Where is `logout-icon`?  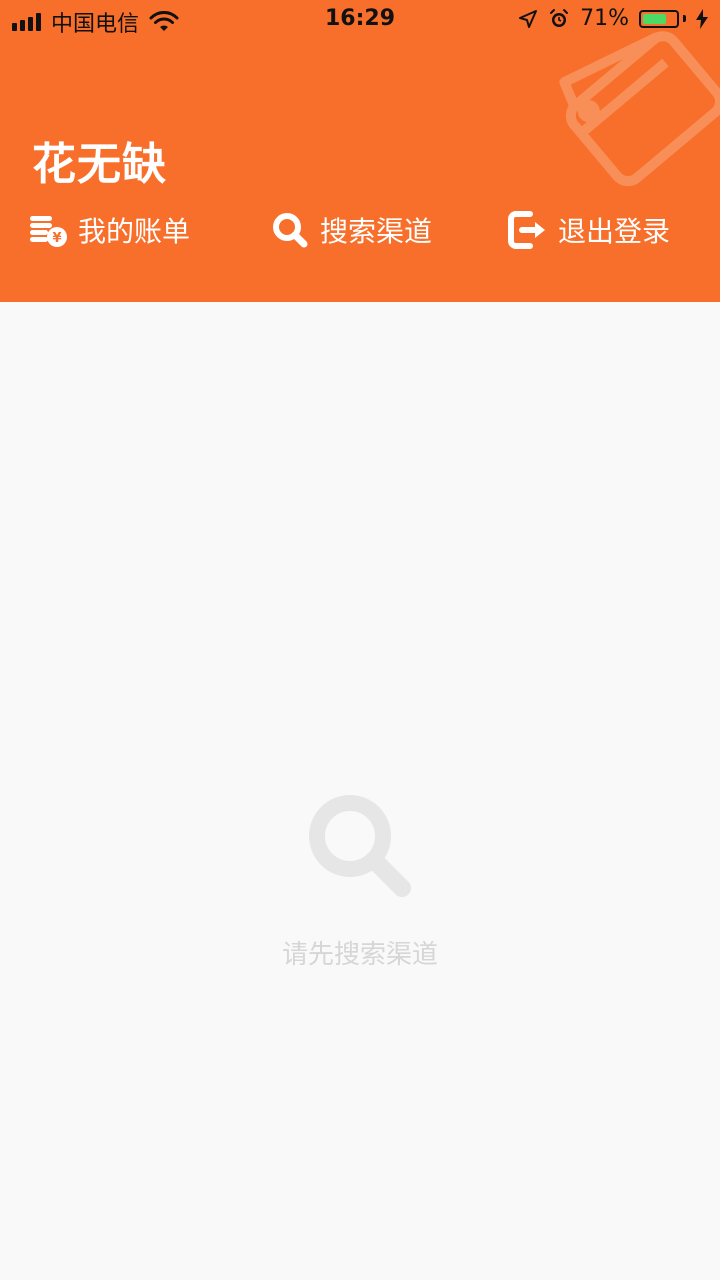 logout-icon is located at coordinates (526, 230).